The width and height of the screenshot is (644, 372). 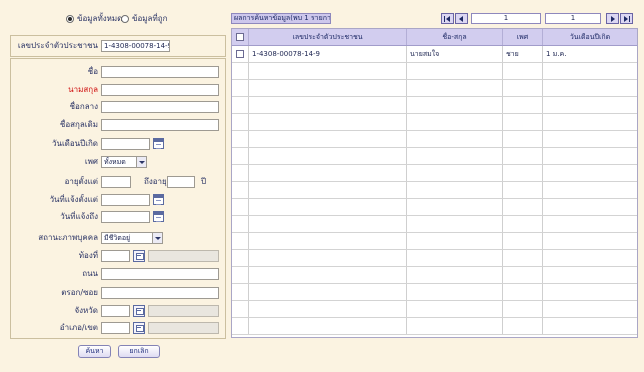 I want to click on row-checkbox, so click(x=240, y=54).